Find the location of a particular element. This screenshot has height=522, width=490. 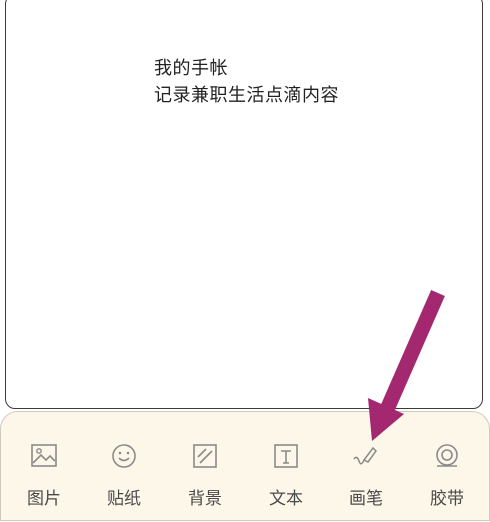

tool-tape-label: 胶带 is located at coordinates (447, 499).